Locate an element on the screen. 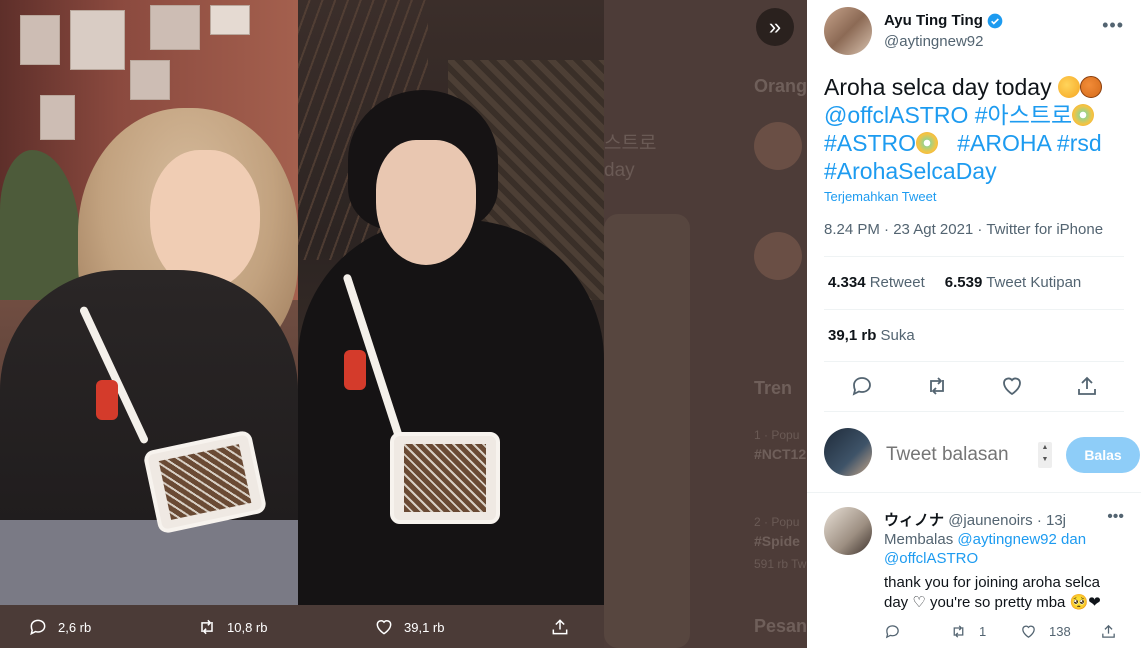 This screenshot has width=1141, height=648. retweet-stat-label: Retweet is located at coordinates (897, 282).